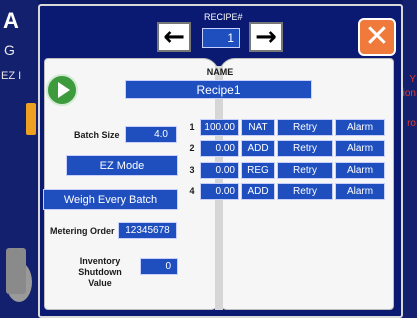 The height and width of the screenshot is (318, 417). Describe the element at coordinates (410, 159) in the screenshot. I see `background-right-panel` at that location.